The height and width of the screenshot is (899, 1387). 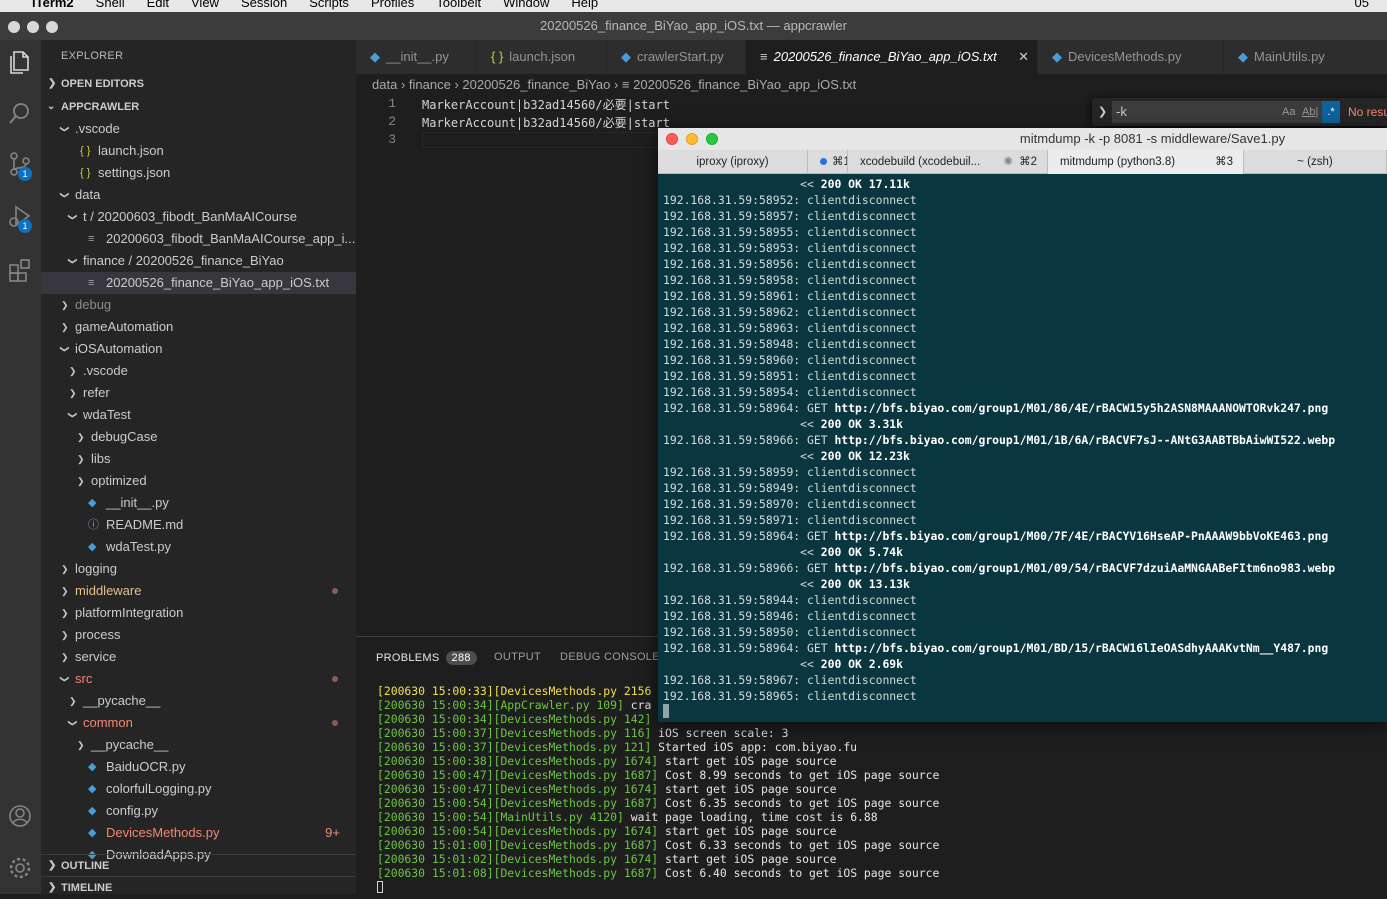 I want to click on tab-output: OUTPUT, so click(x=517, y=657).